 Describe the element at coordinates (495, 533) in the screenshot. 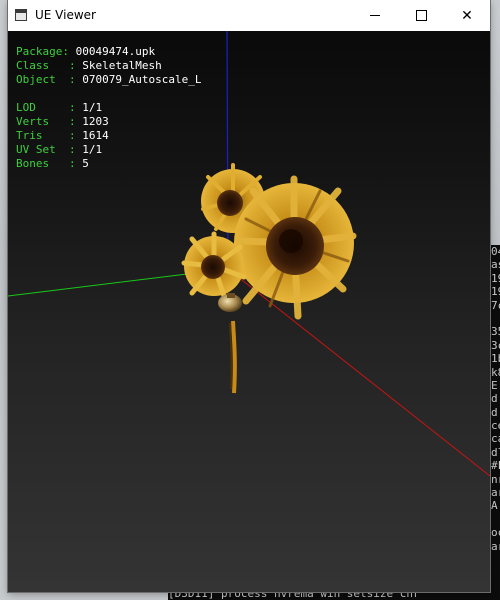

I see `console-line: oc` at that location.